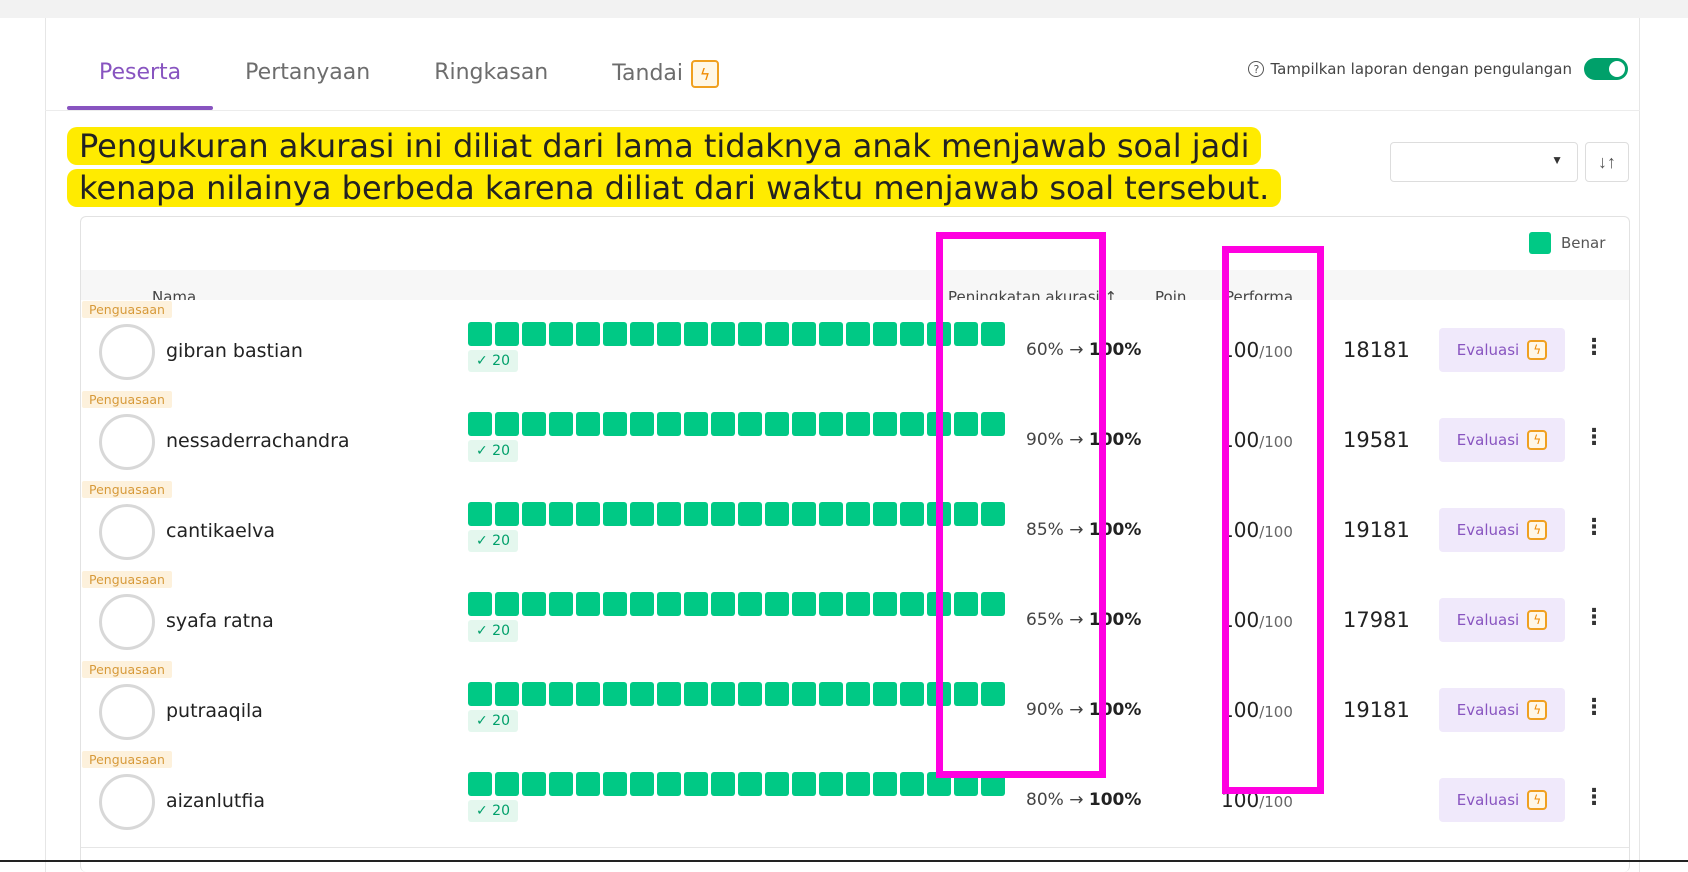  I want to click on tab-peserta: Peserta, so click(140, 81).